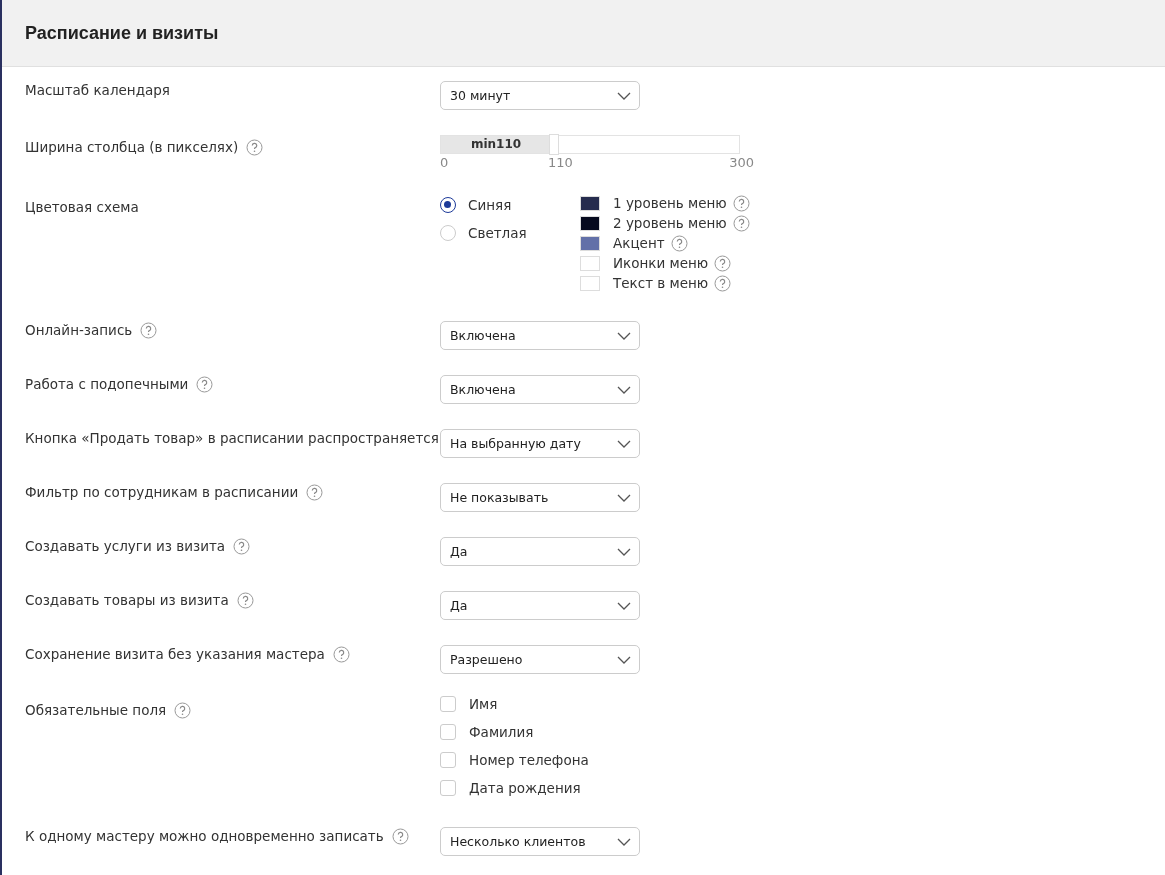  What do you see at coordinates (529, 760) in the screenshot?
I see `checkbox-label: Номер телефона` at bounding box center [529, 760].